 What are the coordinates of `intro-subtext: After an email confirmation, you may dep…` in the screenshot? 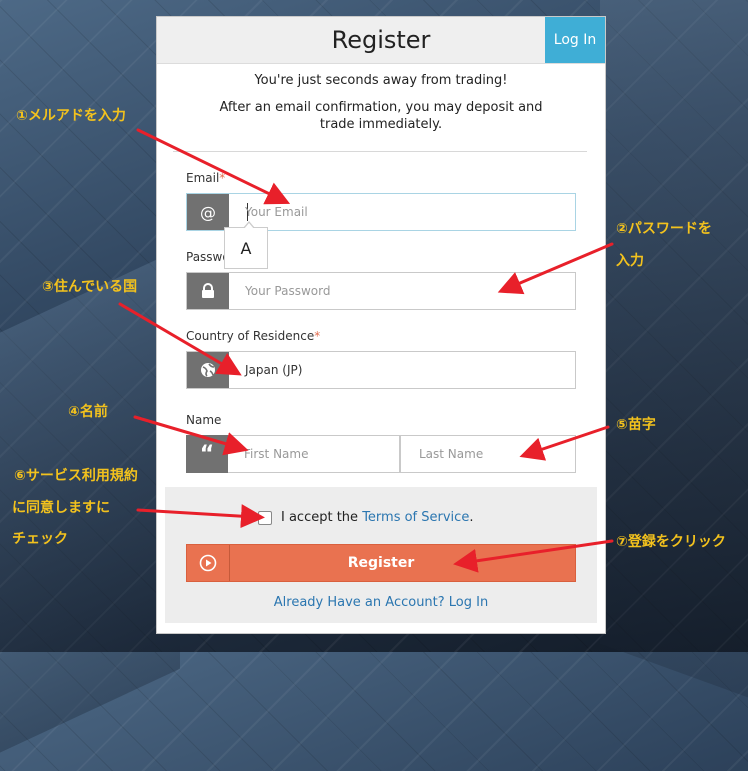 It's located at (381, 116).